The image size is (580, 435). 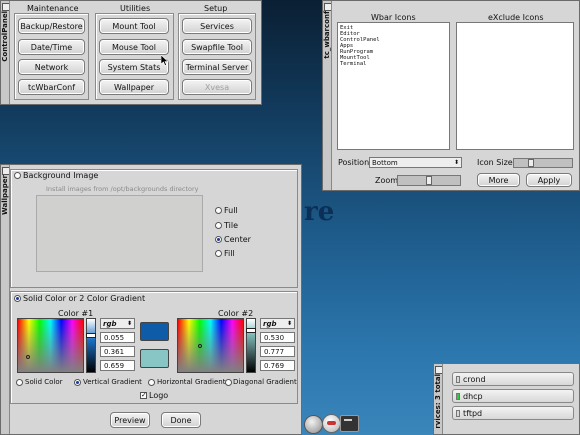 I want to click on services-button: Services, so click(x=217, y=26).